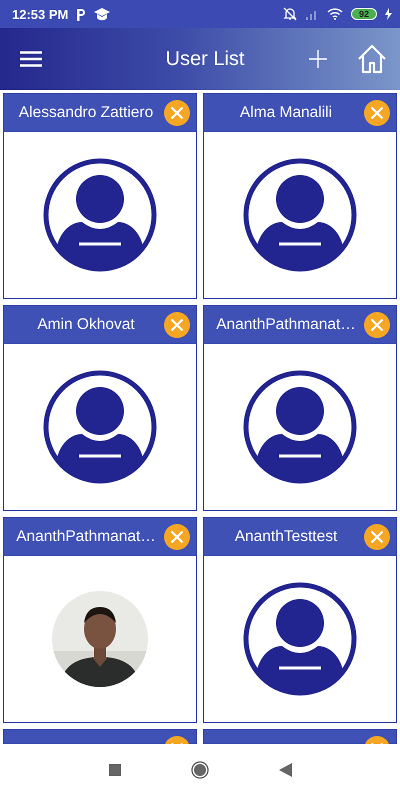 This screenshot has width=400, height=800. I want to click on muted-bell-icon, so click(290, 14).